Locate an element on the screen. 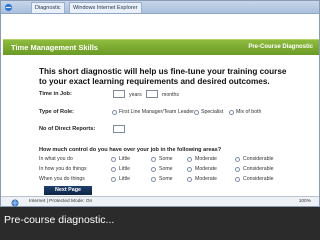 The image size is (320, 240). ie-logo-icon is located at coordinates (8, 7).